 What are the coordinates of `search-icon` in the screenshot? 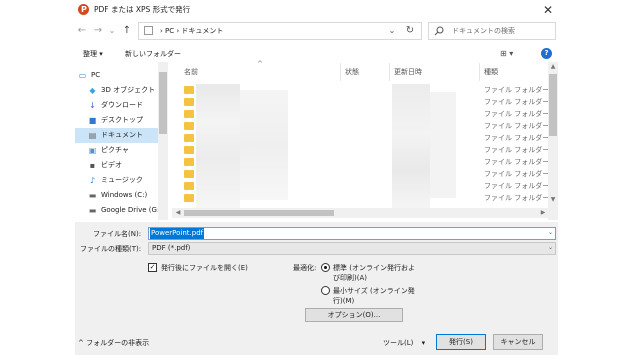 It's located at (439, 31).